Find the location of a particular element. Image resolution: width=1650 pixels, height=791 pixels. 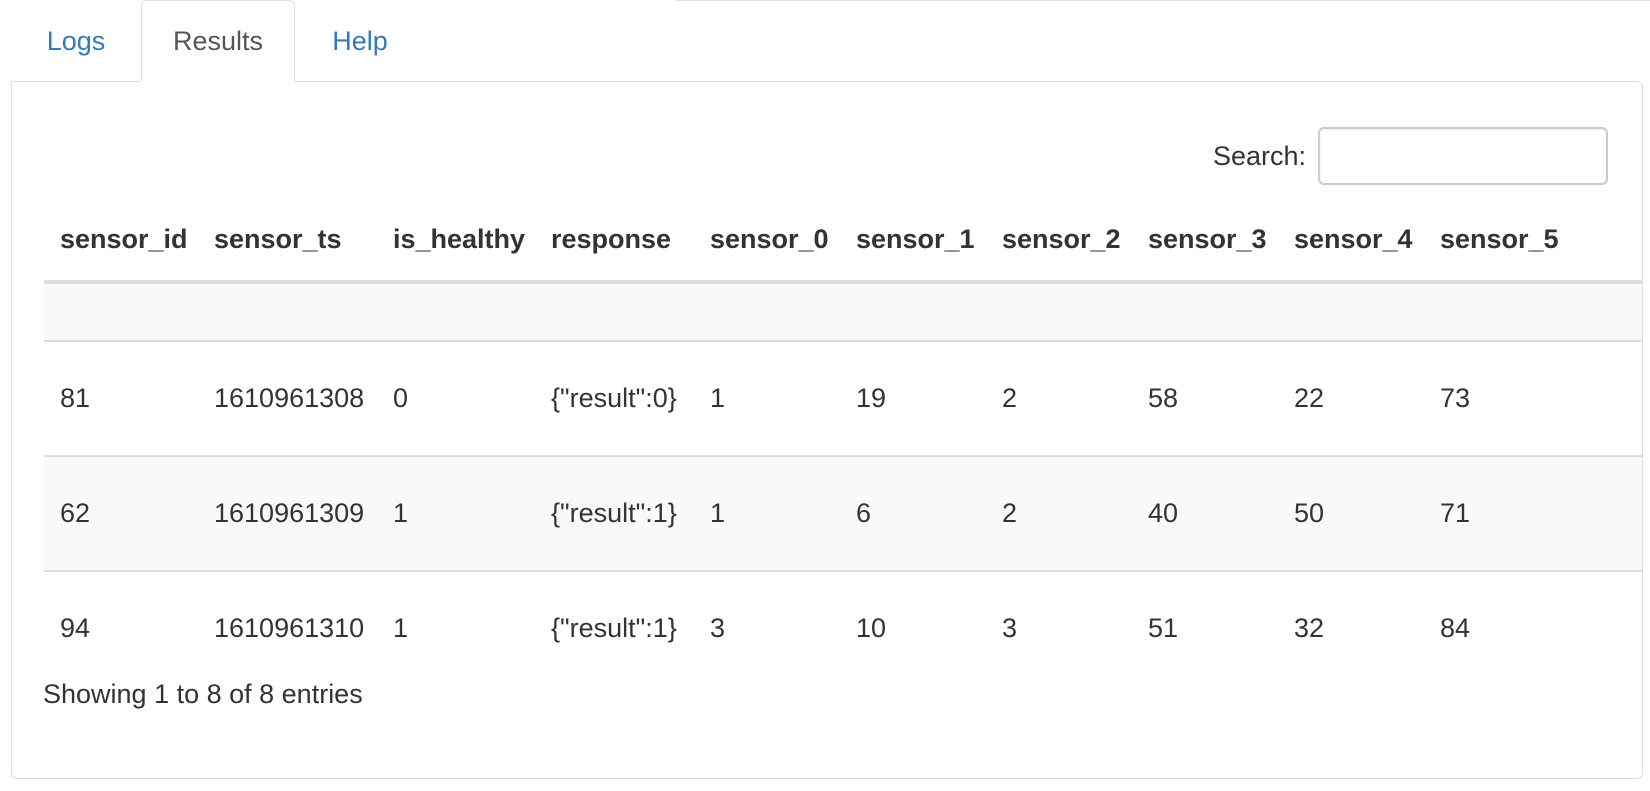

tab-bar: Logs Results Help is located at coordinates (218, 41).